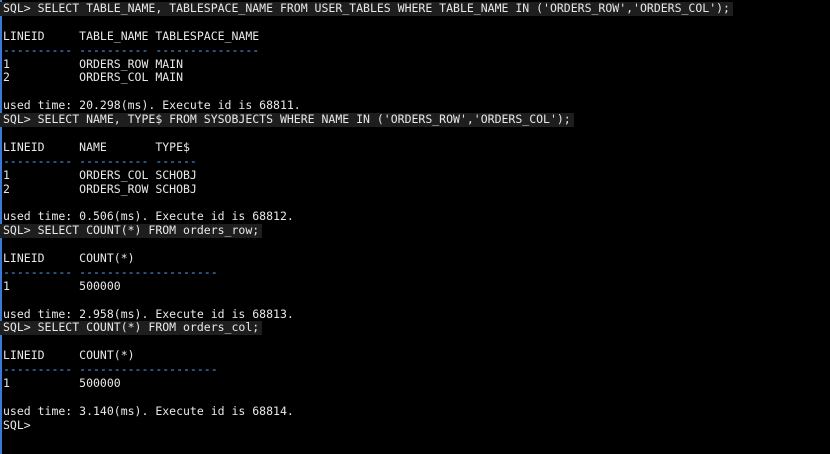 The height and width of the screenshot is (454, 830). I want to click on output-line: LINEID TABLE_NAME TABLESPACE_NAME, so click(415, 36).